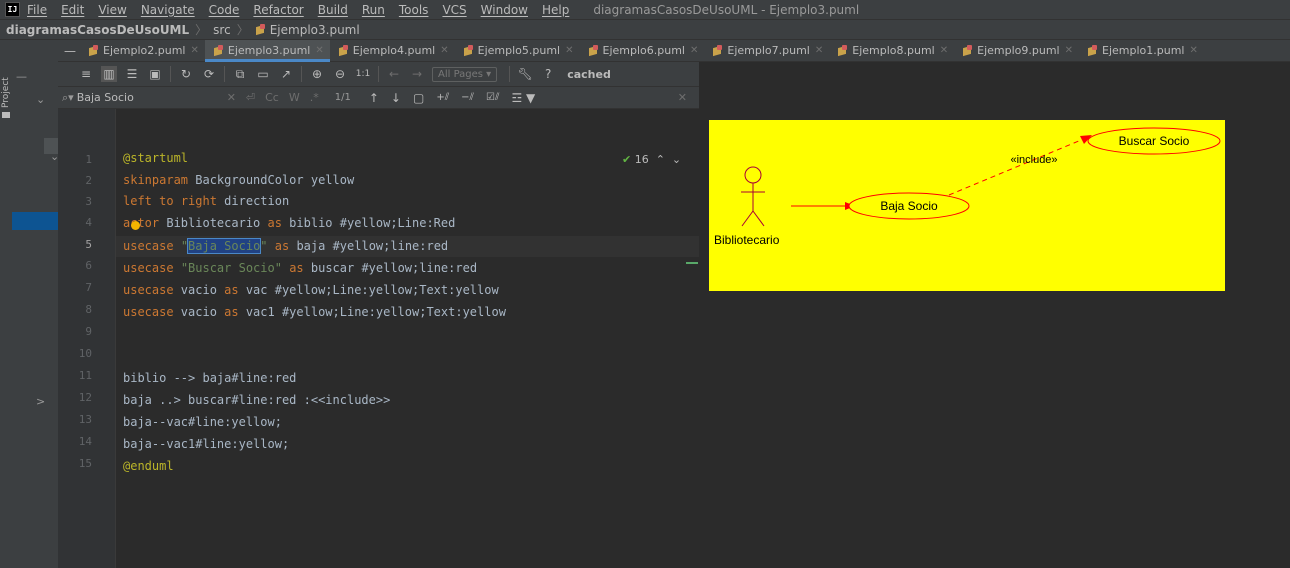 Image resolution: width=1290 pixels, height=568 pixels. What do you see at coordinates (642, 50) in the screenshot?
I see `tab-ejemplo6: Ejemplo6.puml ✕` at bounding box center [642, 50].